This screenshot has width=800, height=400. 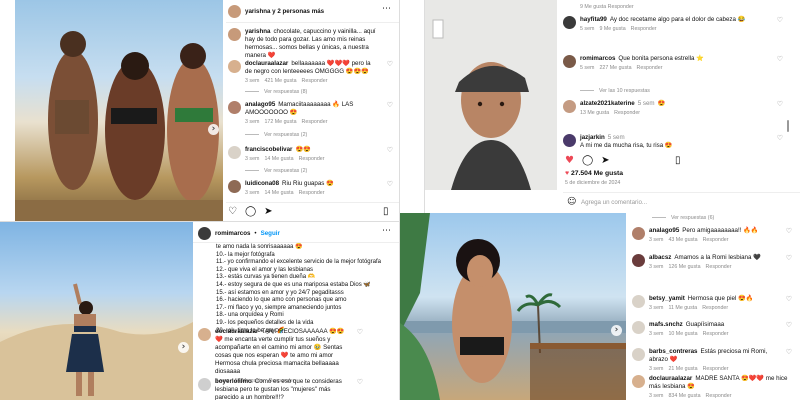 What do you see at coordinates (268, 149) in the screenshot?
I see `comment-user: franciscobelivar` at bounding box center [268, 149].